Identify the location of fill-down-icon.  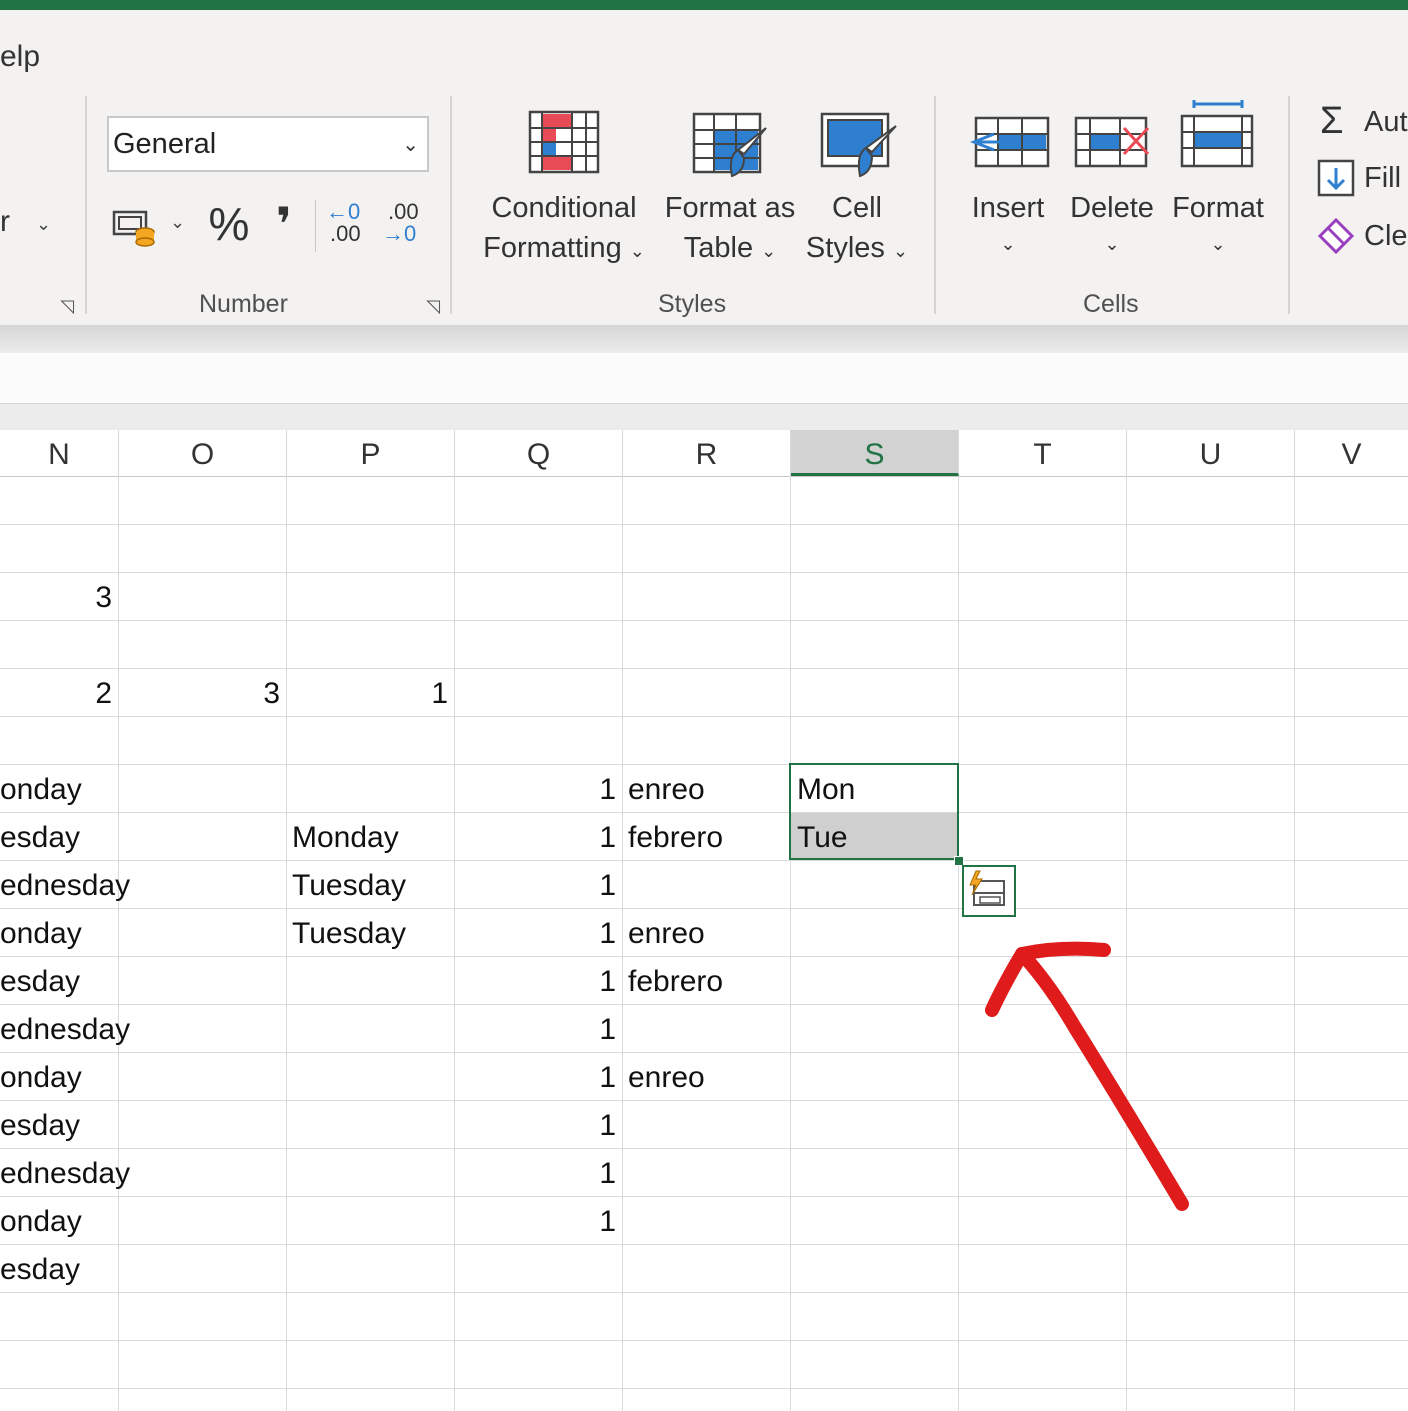
(1336, 178).